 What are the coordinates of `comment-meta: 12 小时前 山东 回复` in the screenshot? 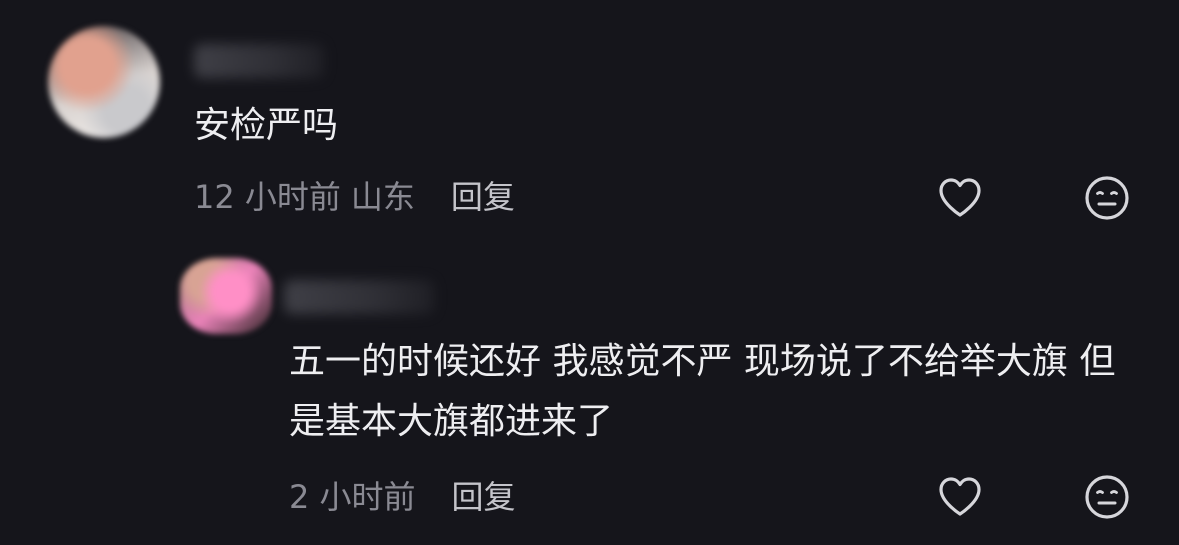 It's located at (354, 195).